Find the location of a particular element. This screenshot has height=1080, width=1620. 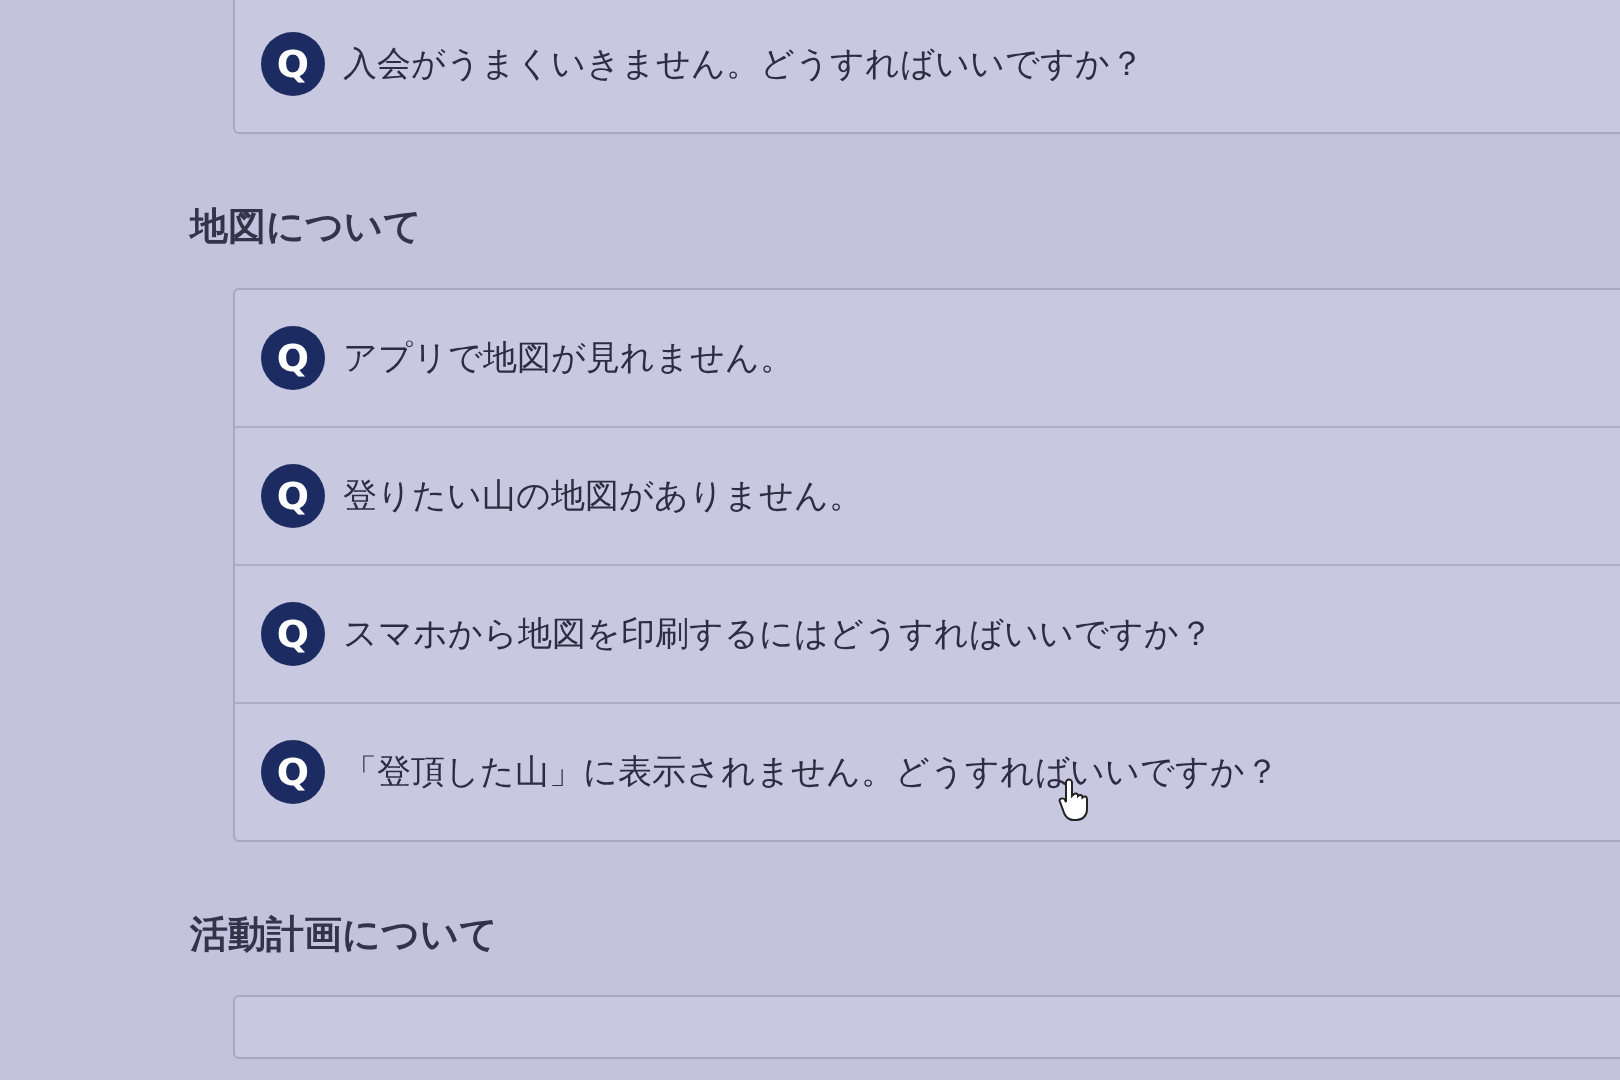

section-heading: 地図について is located at coordinates (306, 227).